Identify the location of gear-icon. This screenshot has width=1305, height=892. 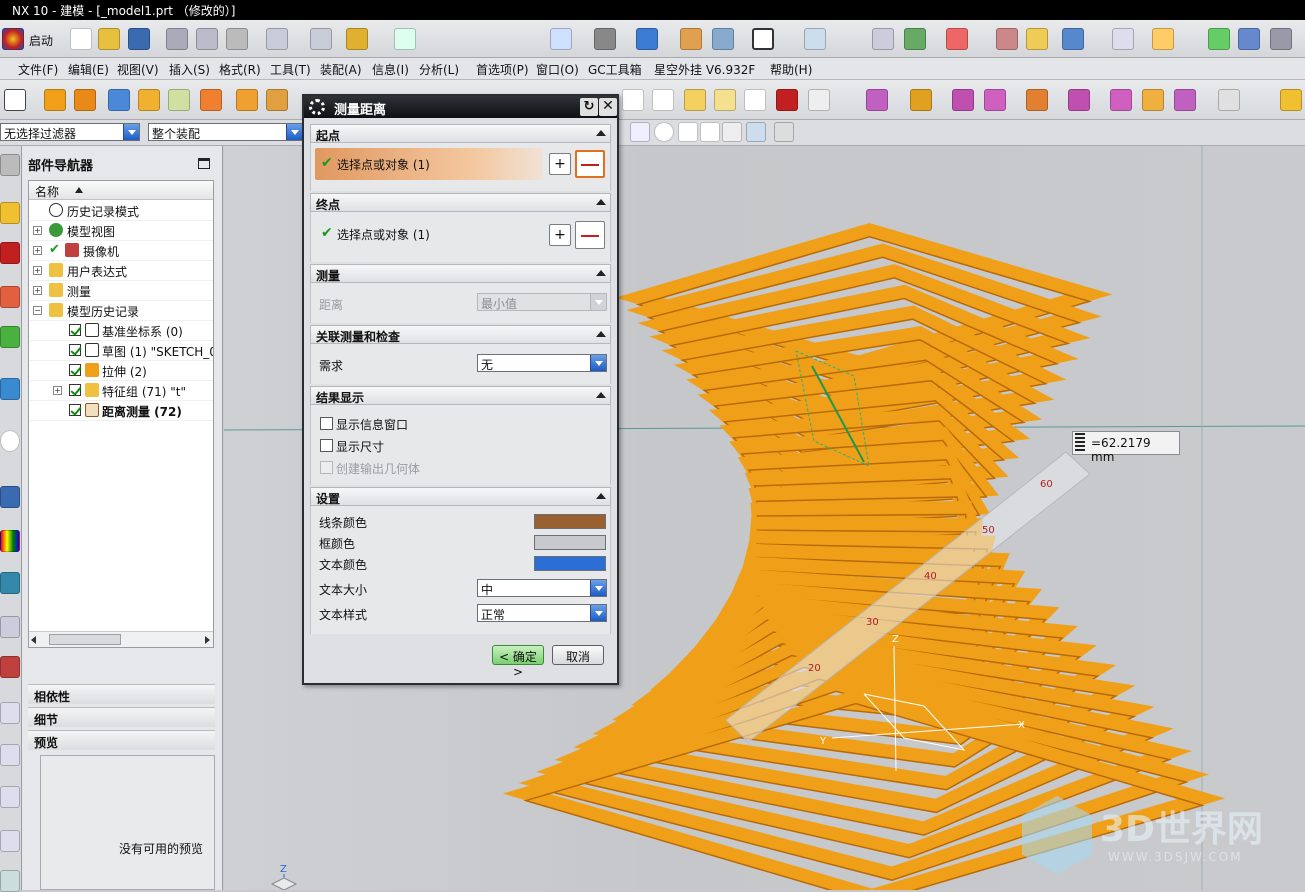
(317, 107).